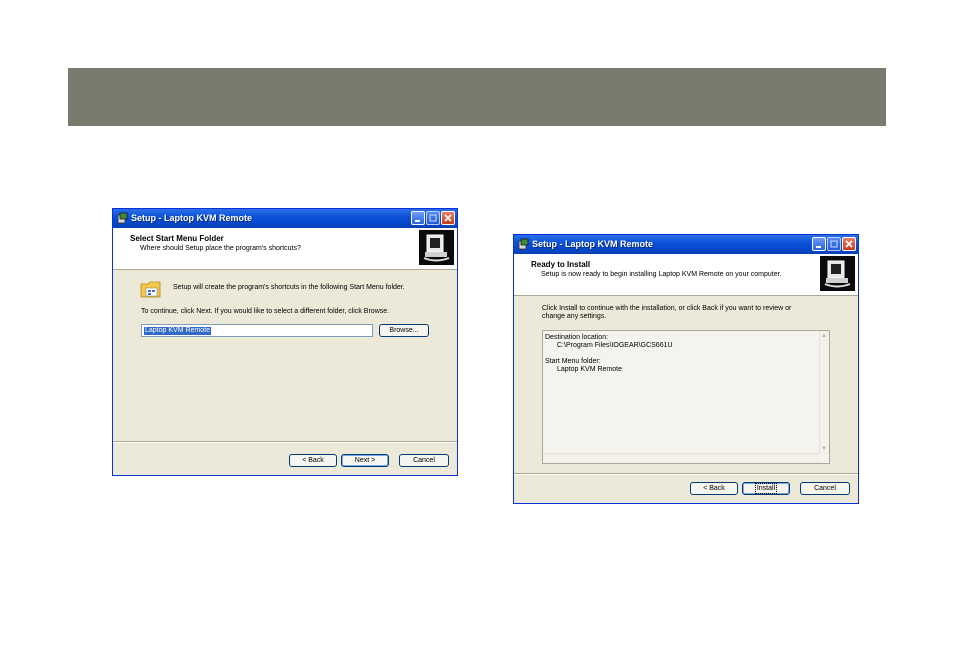  I want to click on scroll-down-icon: ▼, so click(824, 449).